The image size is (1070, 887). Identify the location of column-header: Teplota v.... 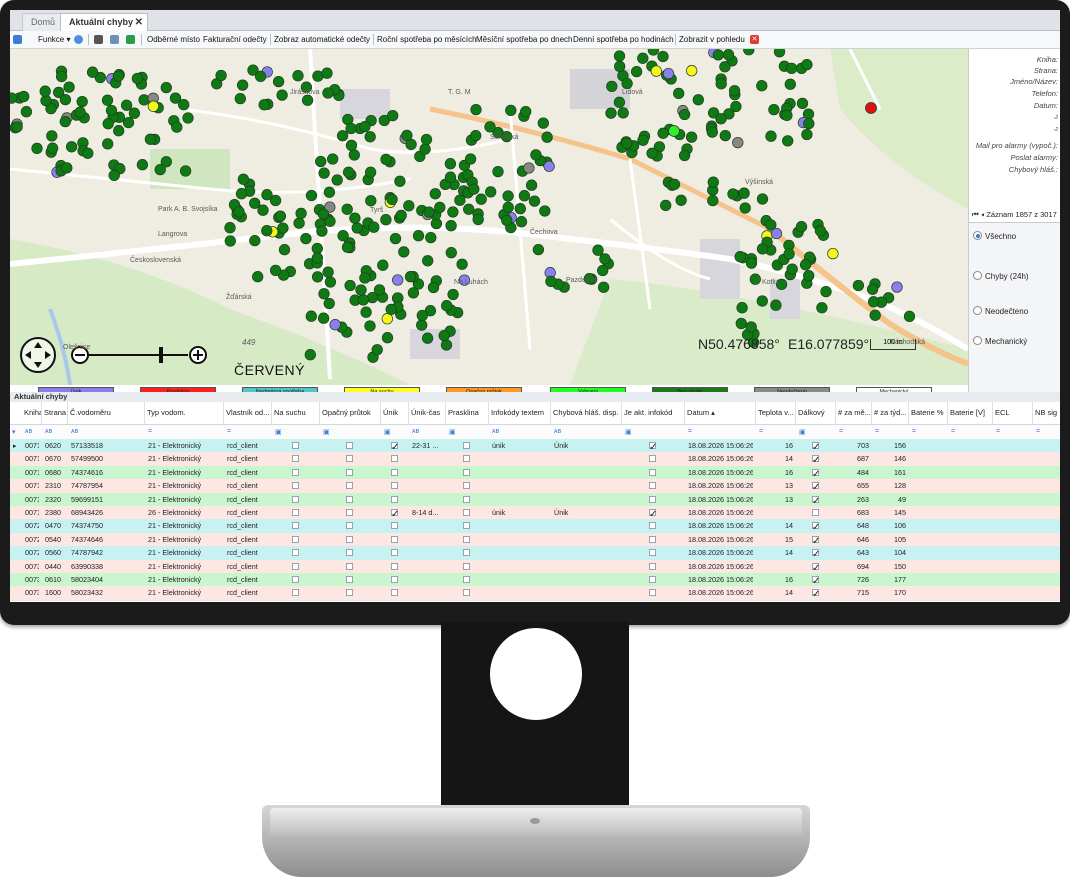
(776, 413).